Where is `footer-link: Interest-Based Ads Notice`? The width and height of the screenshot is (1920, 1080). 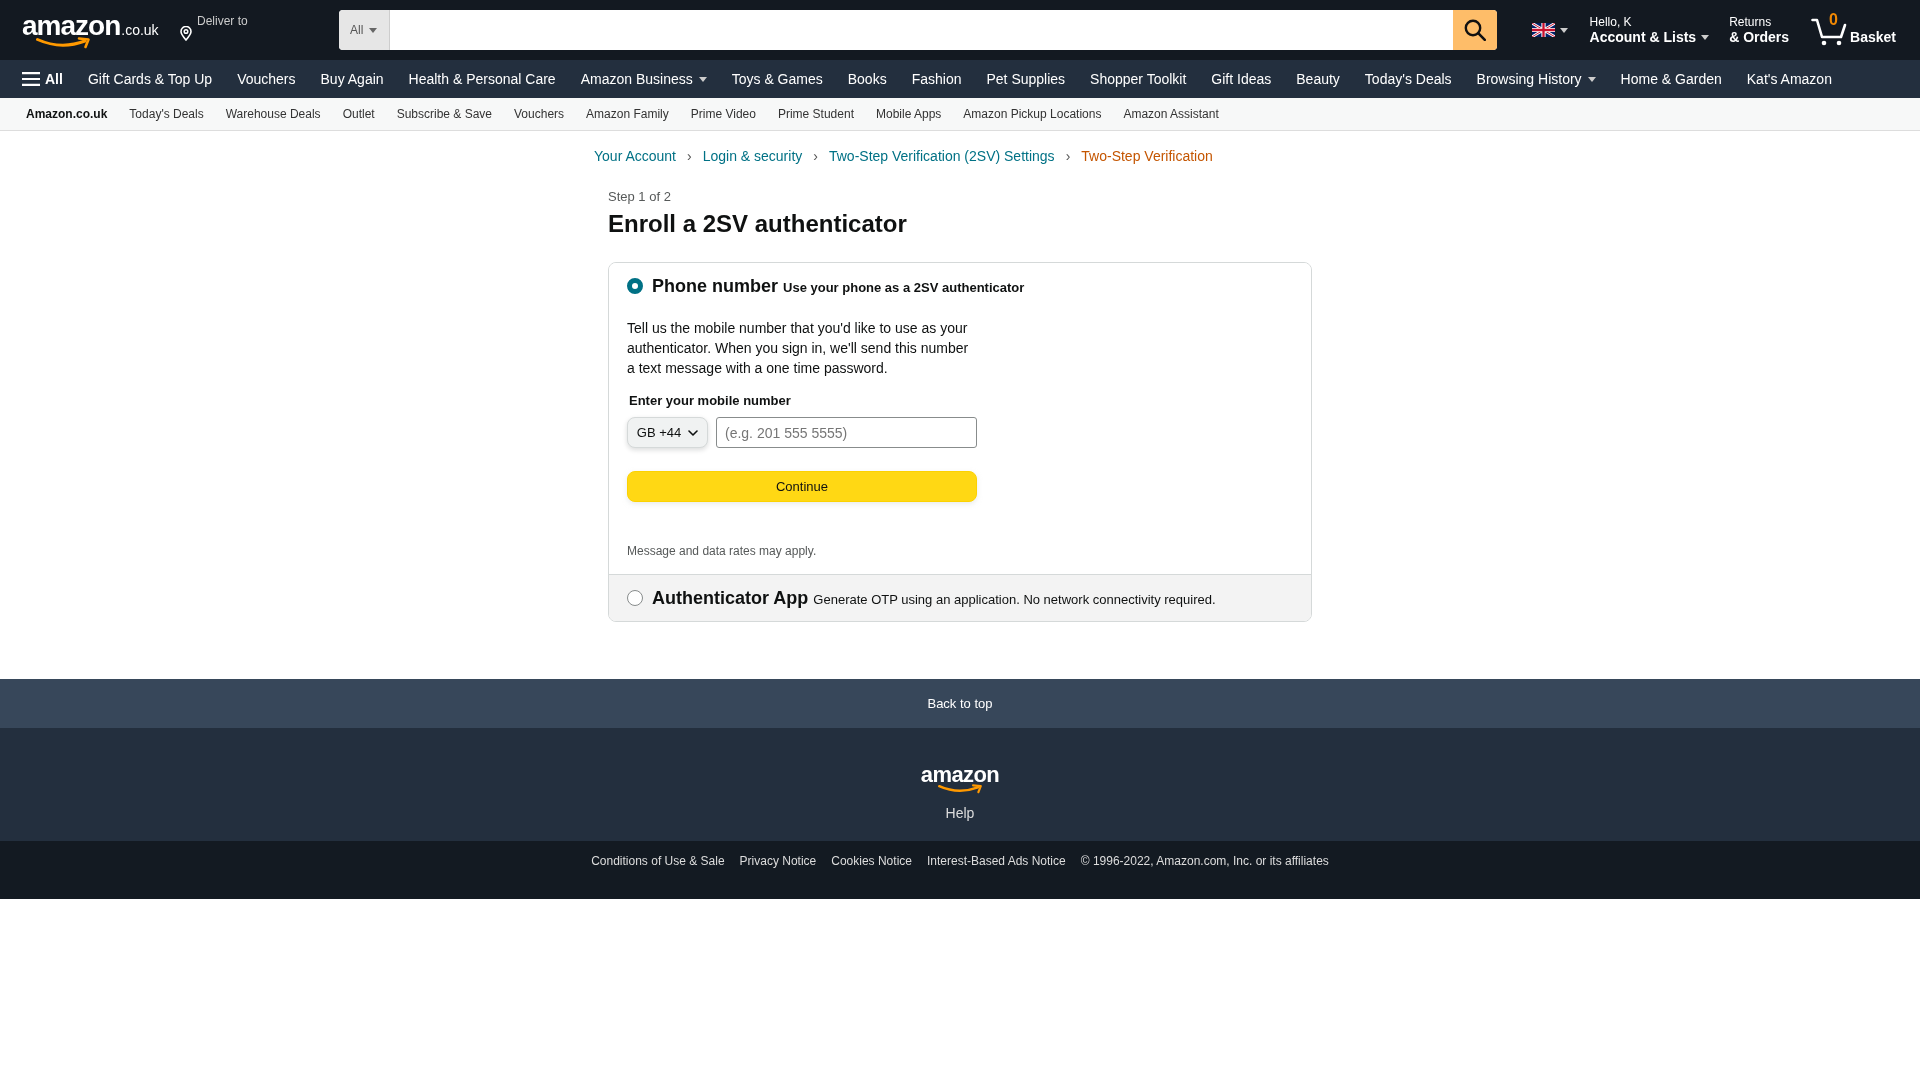 footer-link: Interest-Based Ads Notice is located at coordinates (996, 861).